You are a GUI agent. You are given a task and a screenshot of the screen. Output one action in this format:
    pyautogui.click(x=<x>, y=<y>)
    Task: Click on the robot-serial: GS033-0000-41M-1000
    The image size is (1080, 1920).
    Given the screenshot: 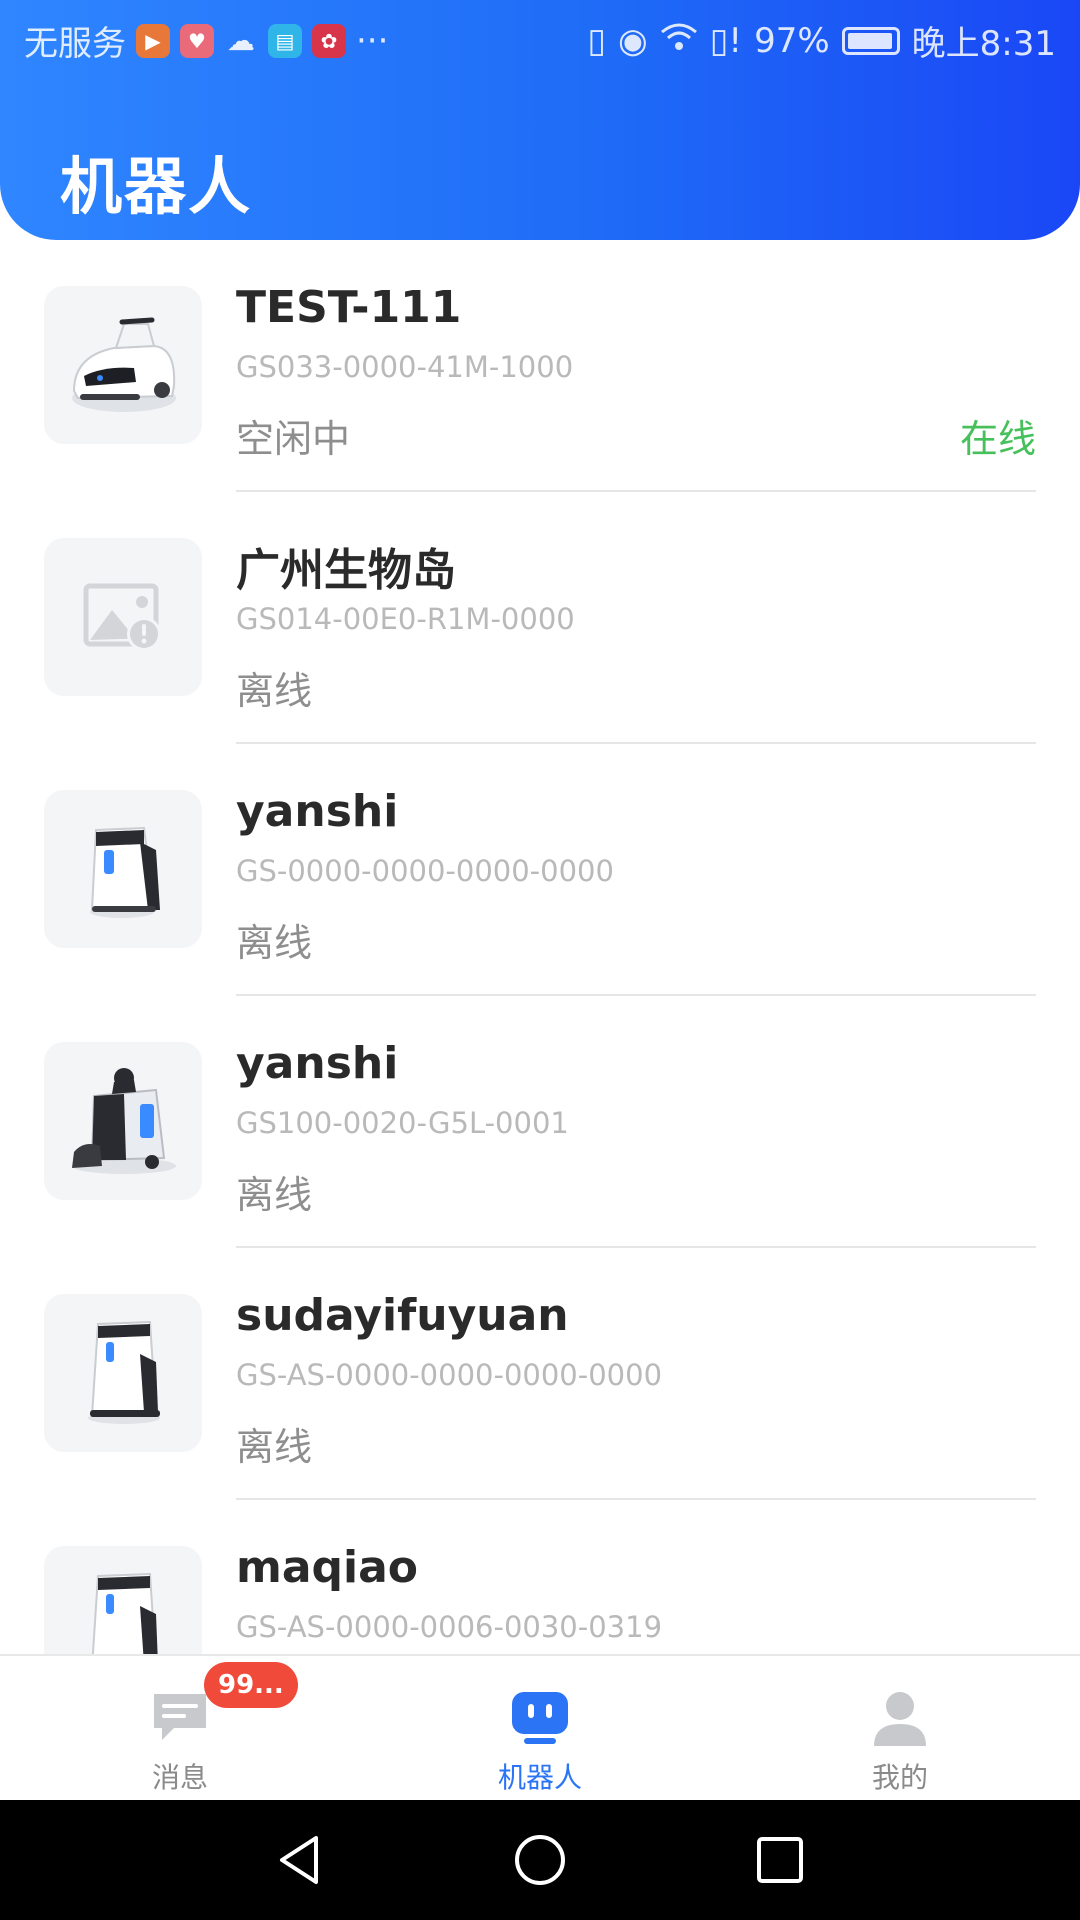 What is the action you would take?
    pyautogui.click(x=405, y=367)
    